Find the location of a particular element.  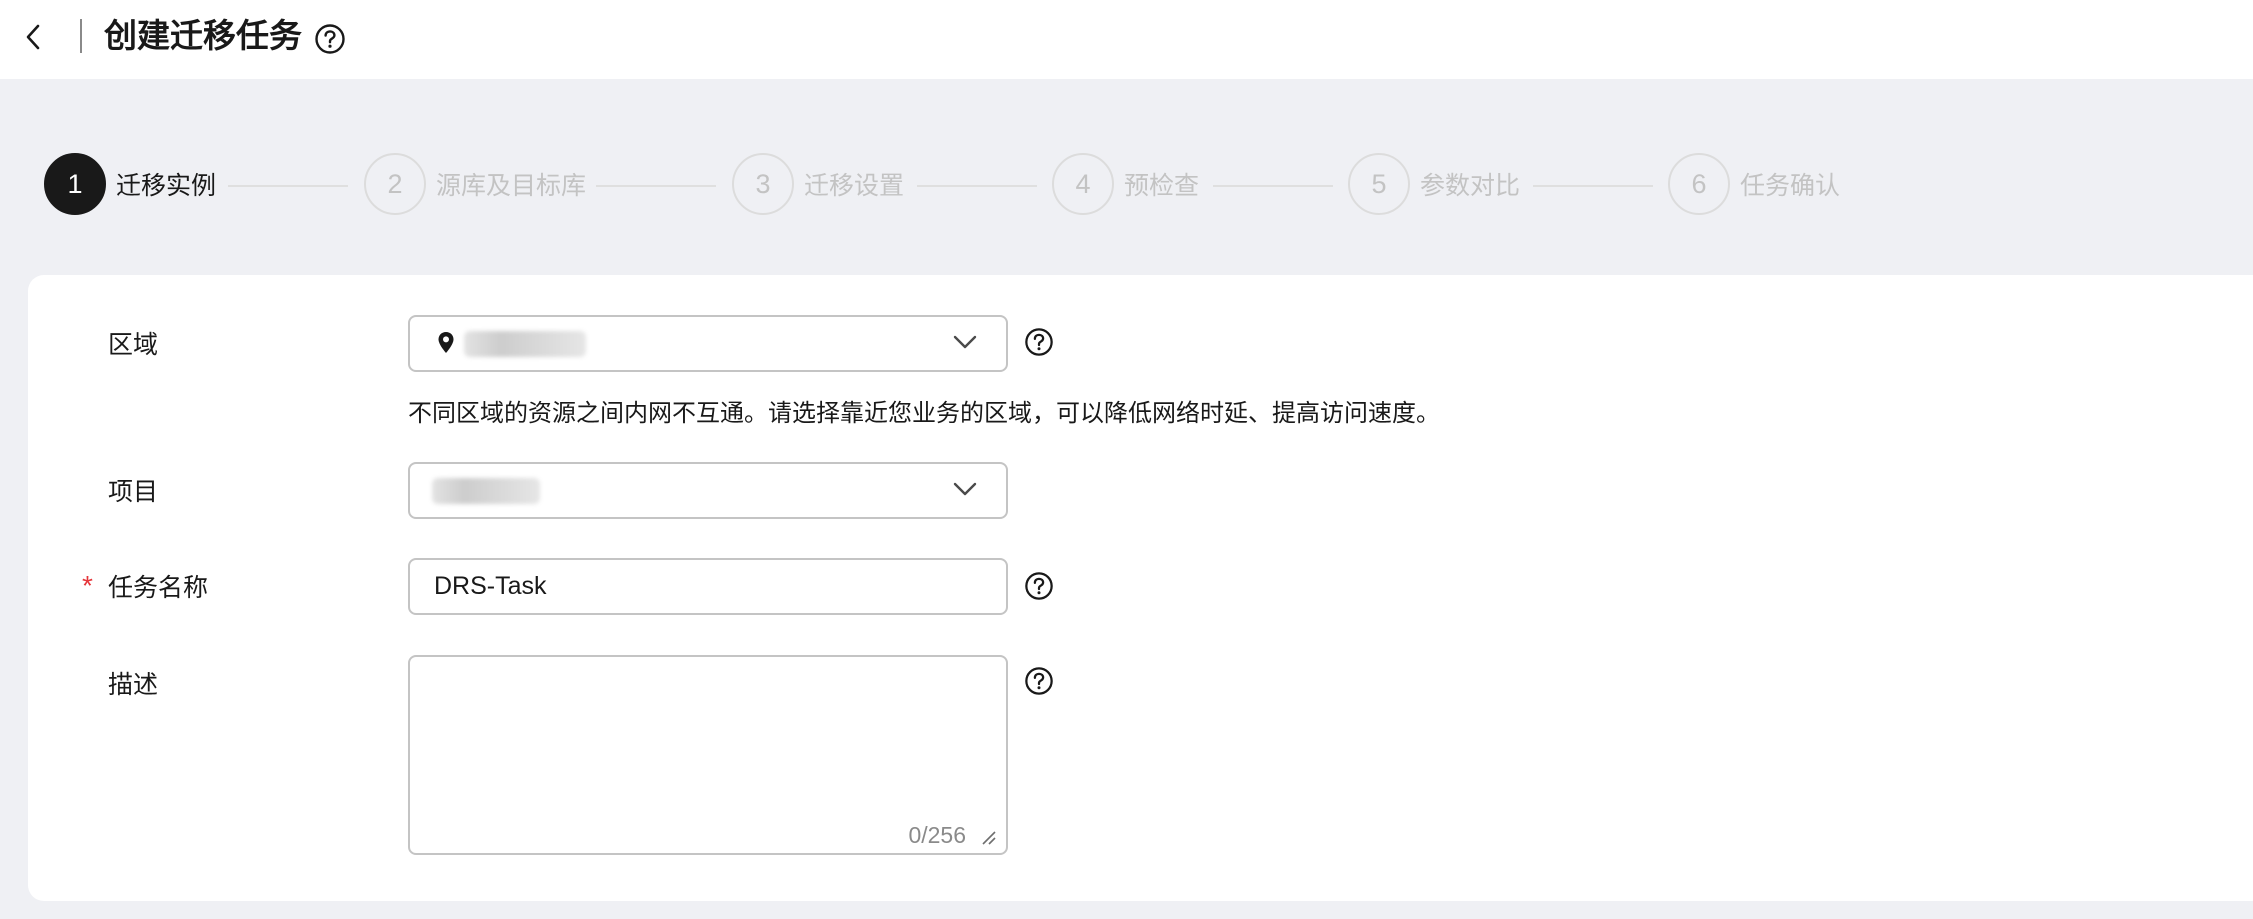

description-label: 描述 is located at coordinates (133, 685).